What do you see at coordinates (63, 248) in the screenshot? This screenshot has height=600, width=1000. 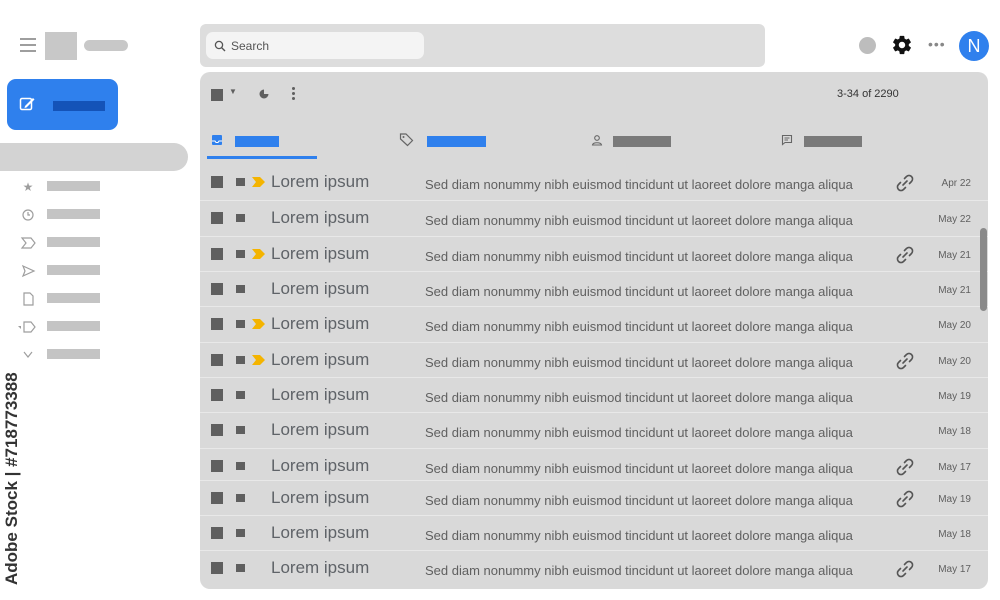 I see `sidebar-item-important` at bounding box center [63, 248].